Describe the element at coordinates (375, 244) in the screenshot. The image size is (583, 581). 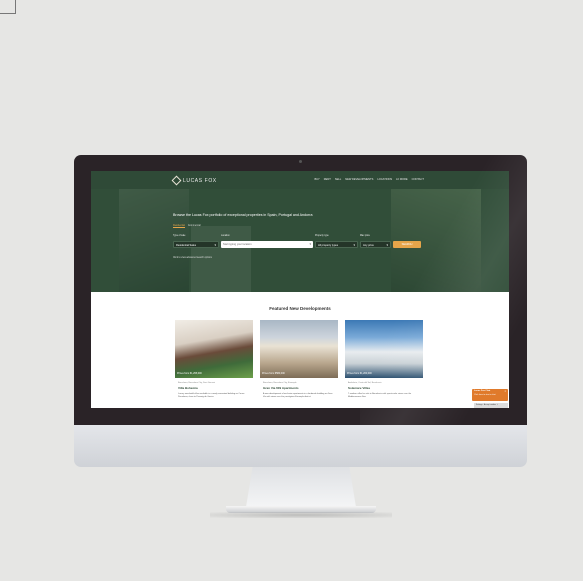
I see `max-price-select: Any price ▾` at that location.